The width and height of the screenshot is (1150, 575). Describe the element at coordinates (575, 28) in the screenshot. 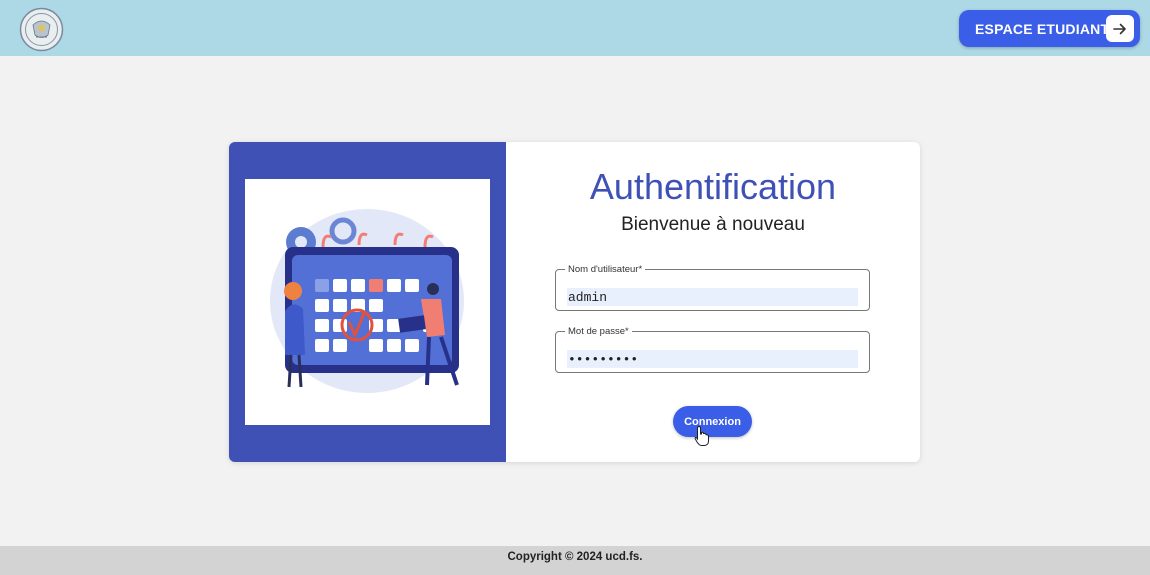

I see `top-bar: ESPACE ETUDIANT` at that location.